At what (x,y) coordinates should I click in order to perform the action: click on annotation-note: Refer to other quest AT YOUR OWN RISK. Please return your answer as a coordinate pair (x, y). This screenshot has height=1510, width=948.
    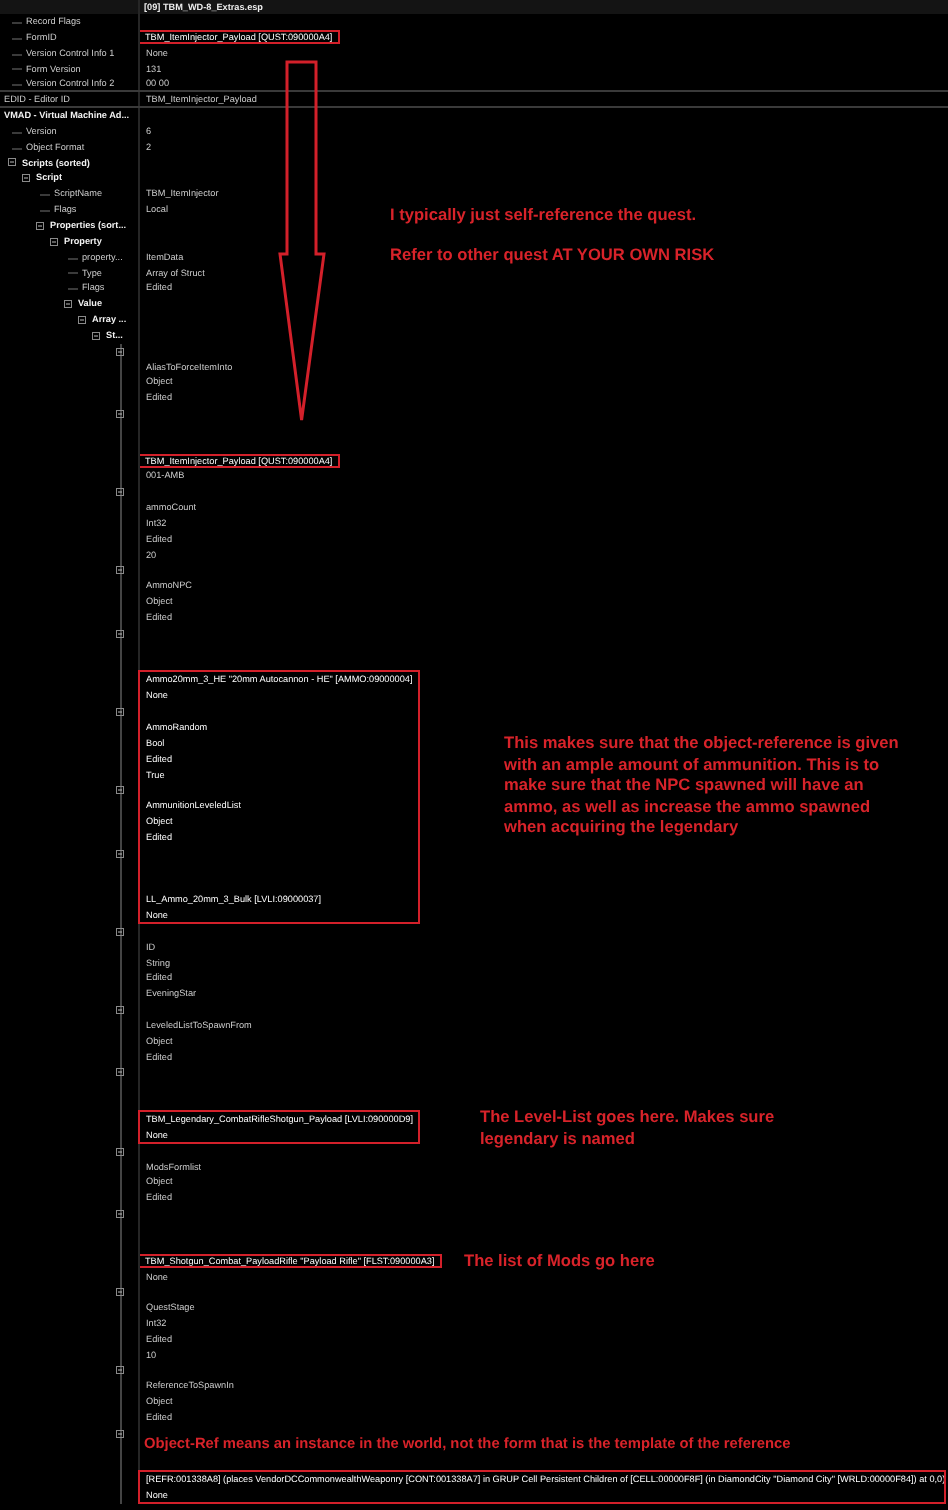
    Looking at the image, I should click on (553, 255).